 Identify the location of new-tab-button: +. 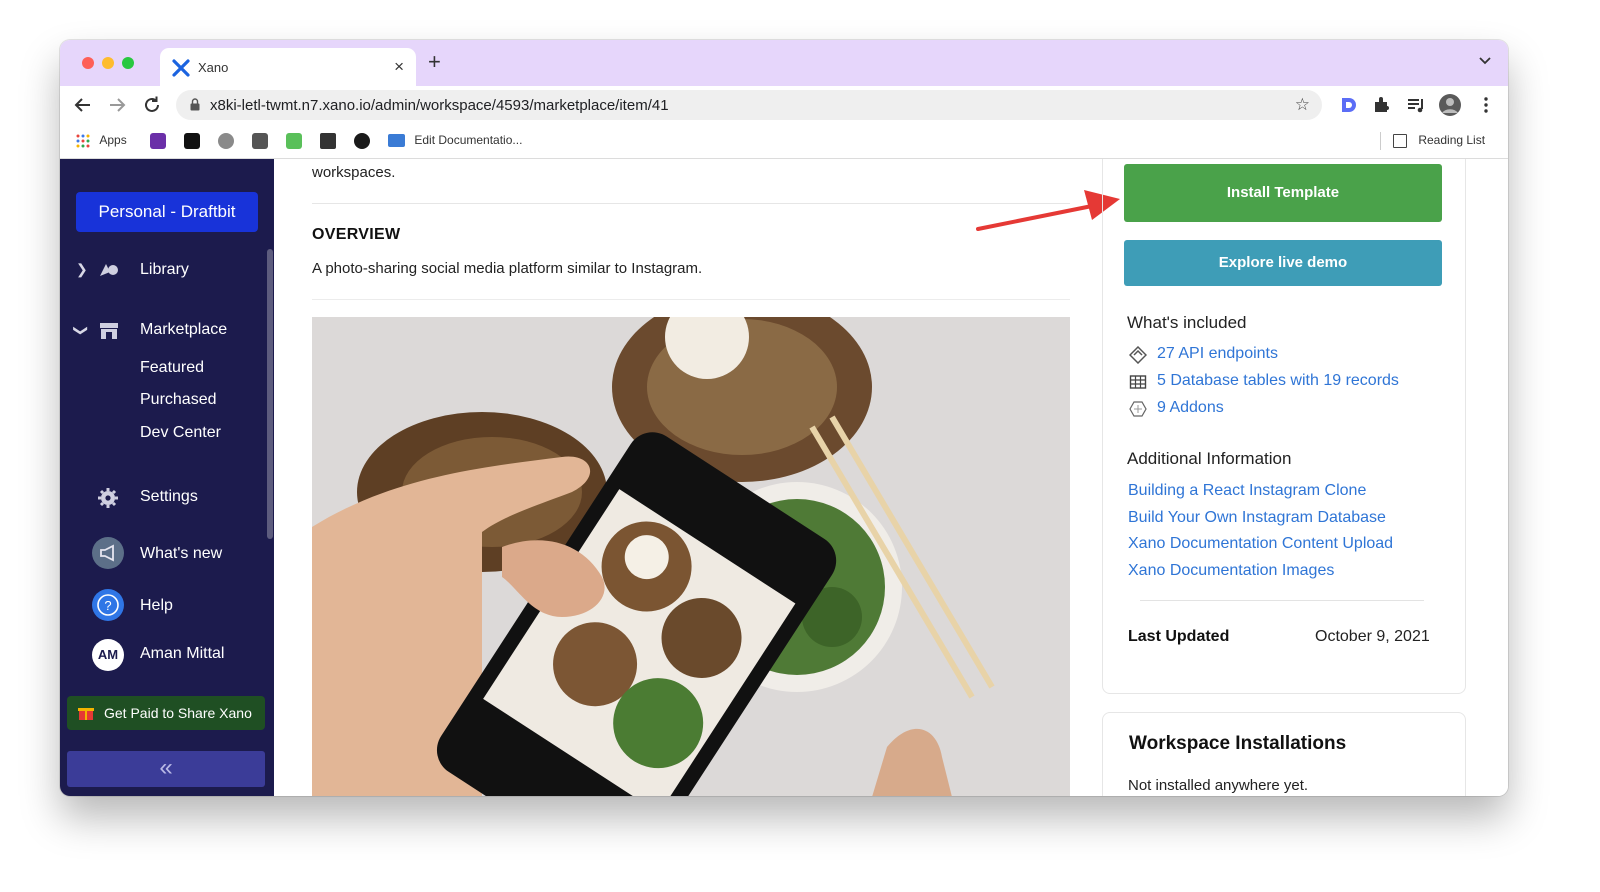
(434, 62).